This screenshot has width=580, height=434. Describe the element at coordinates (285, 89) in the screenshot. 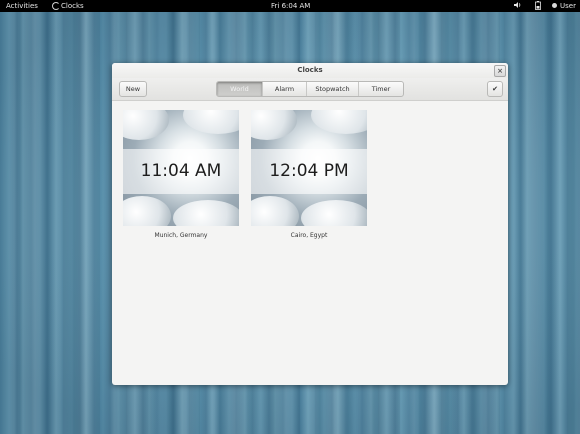

I see `tab-alarm: Alarm` at that location.